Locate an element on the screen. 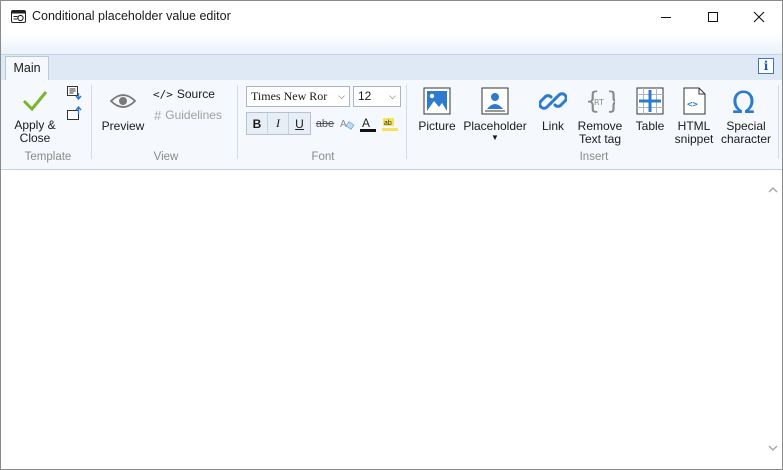 The width and height of the screenshot is (783, 470). highlighter-icon: ab is located at coordinates (390, 124).